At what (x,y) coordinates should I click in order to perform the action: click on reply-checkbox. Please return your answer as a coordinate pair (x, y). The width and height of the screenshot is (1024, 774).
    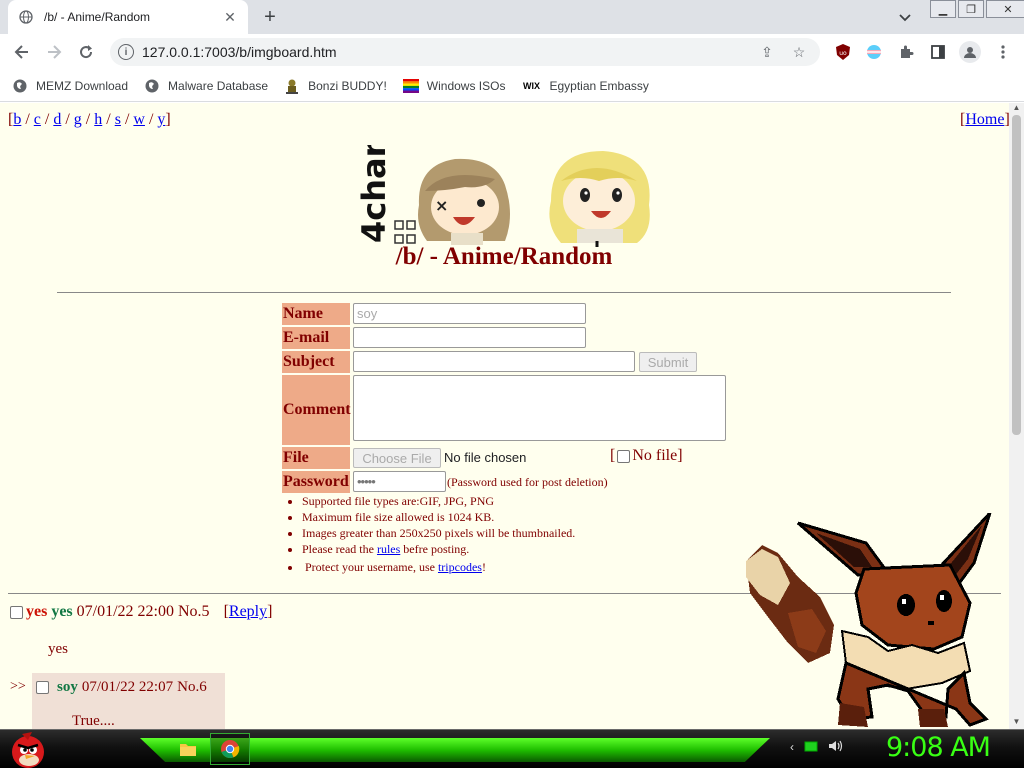
    Looking at the image, I should click on (42, 687).